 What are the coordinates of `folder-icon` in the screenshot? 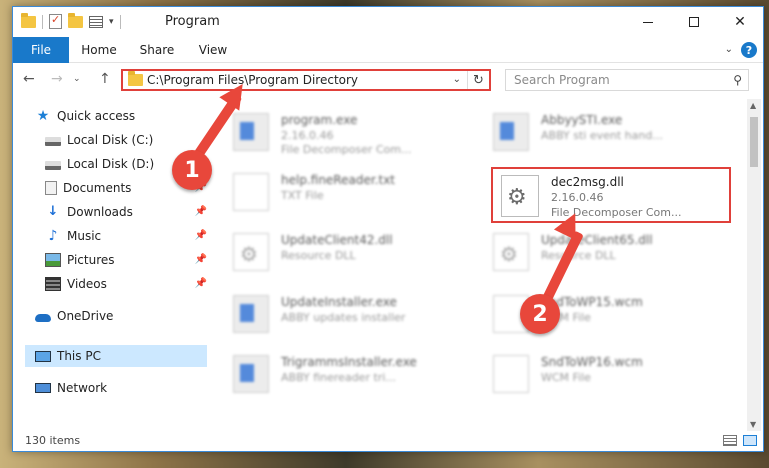 It's located at (28, 20).